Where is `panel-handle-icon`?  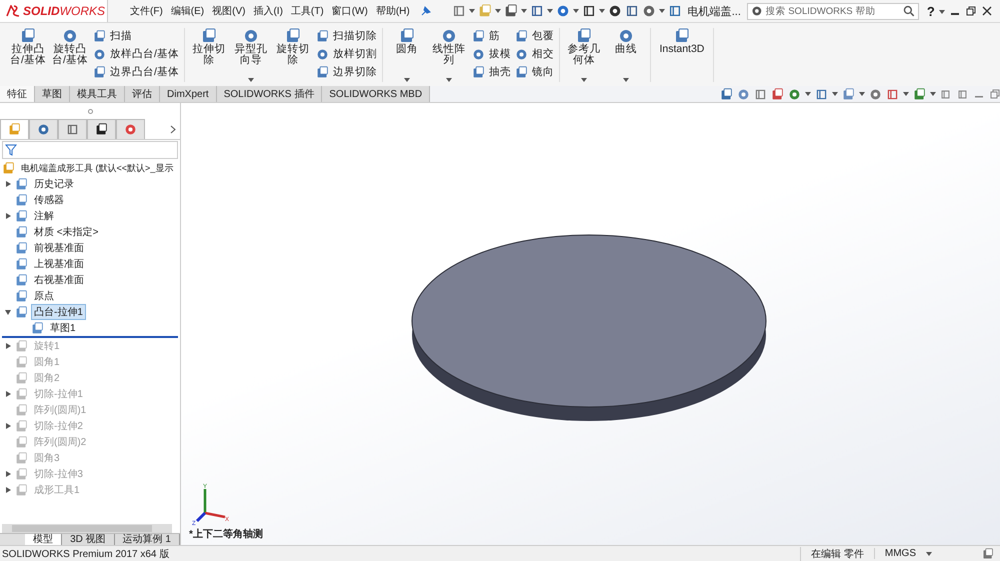 panel-handle-icon is located at coordinates (90, 111).